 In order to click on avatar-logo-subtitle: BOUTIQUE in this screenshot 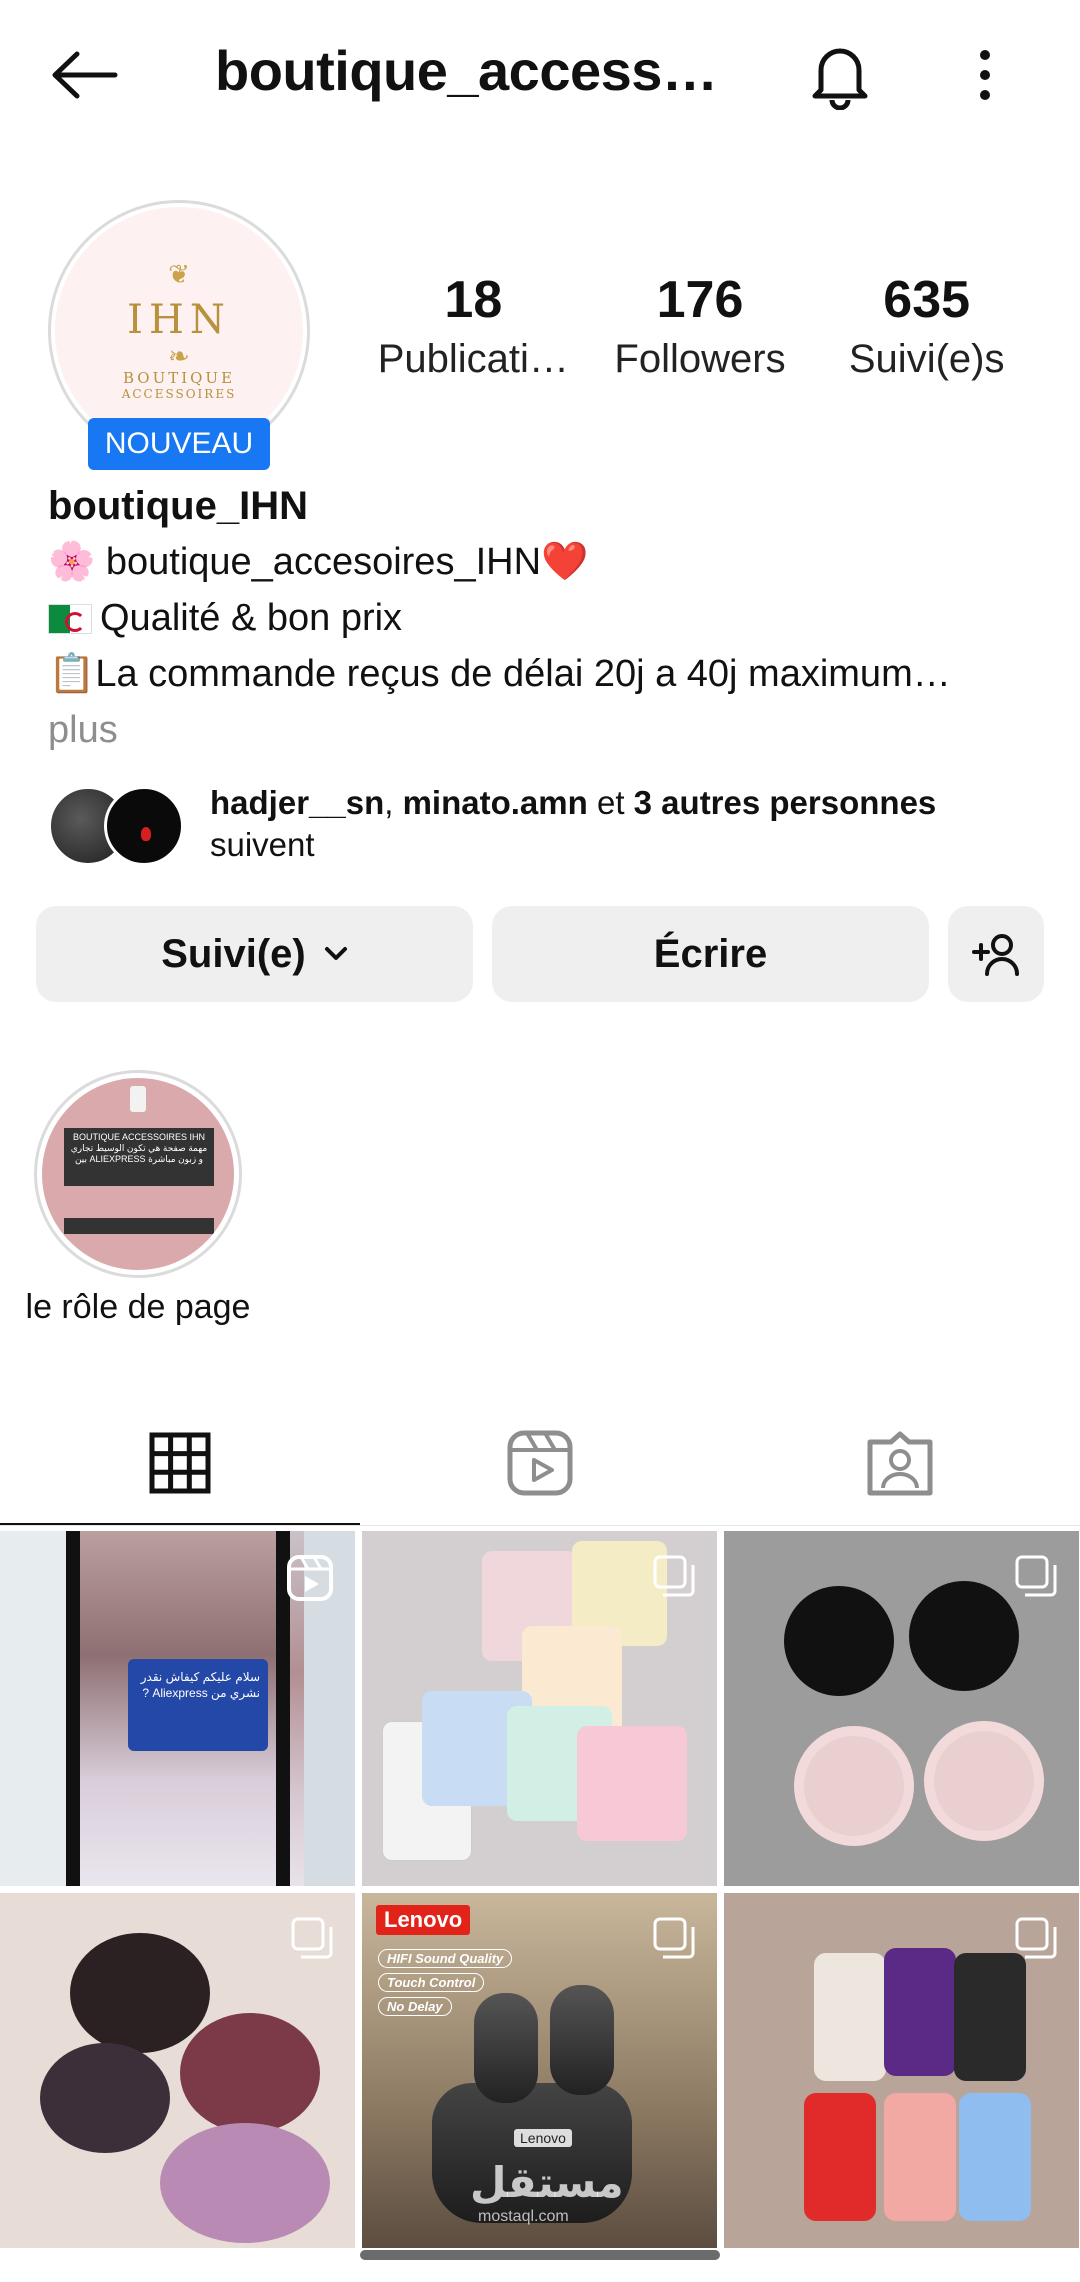, I will do `click(179, 378)`.